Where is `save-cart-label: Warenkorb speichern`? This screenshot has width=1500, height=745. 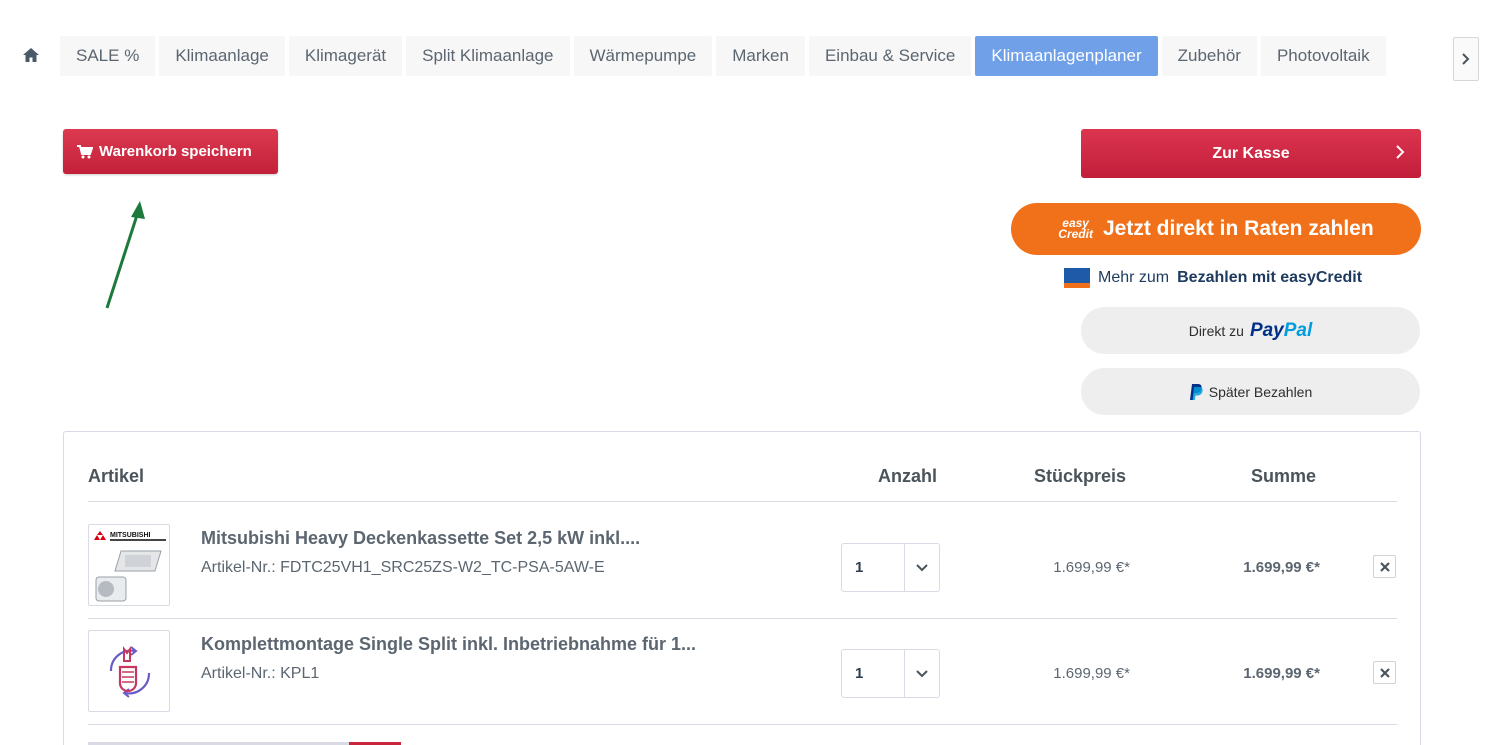
save-cart-label: Warenkorb speichern is located at coordinates (175, 151).